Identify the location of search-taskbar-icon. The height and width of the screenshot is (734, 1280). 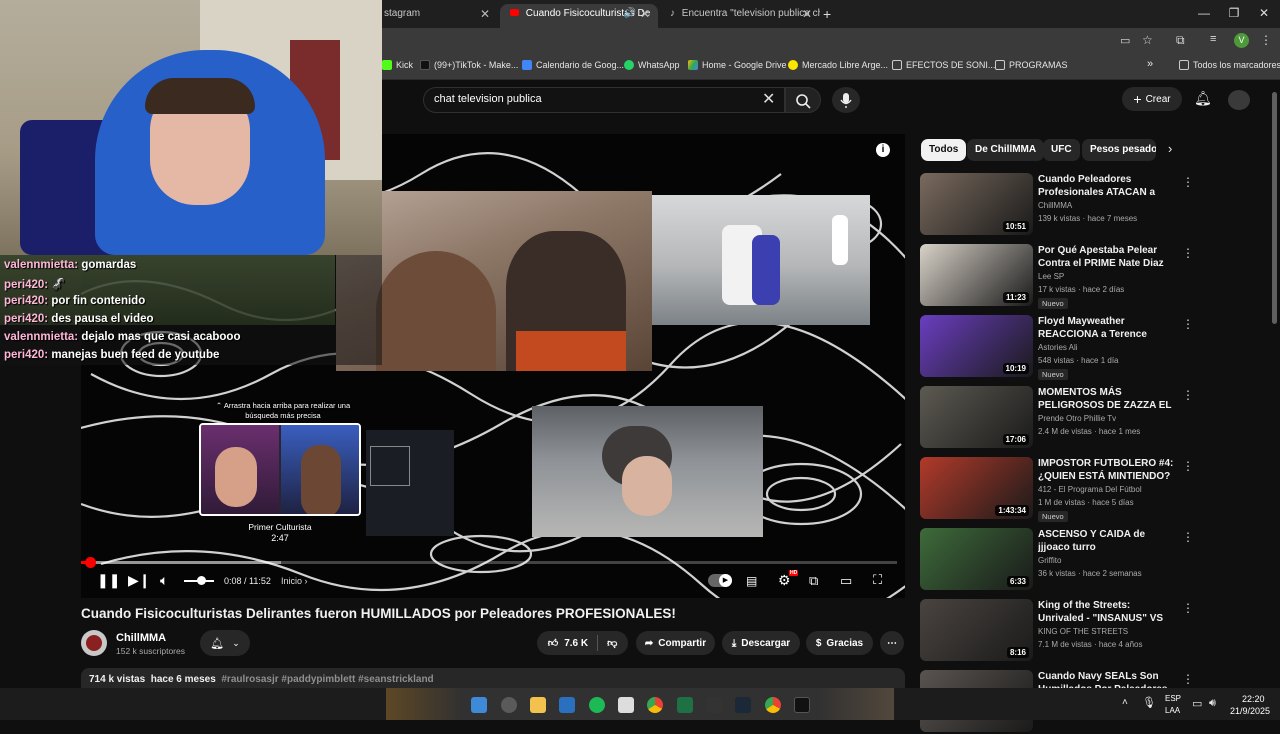
(509, 705).